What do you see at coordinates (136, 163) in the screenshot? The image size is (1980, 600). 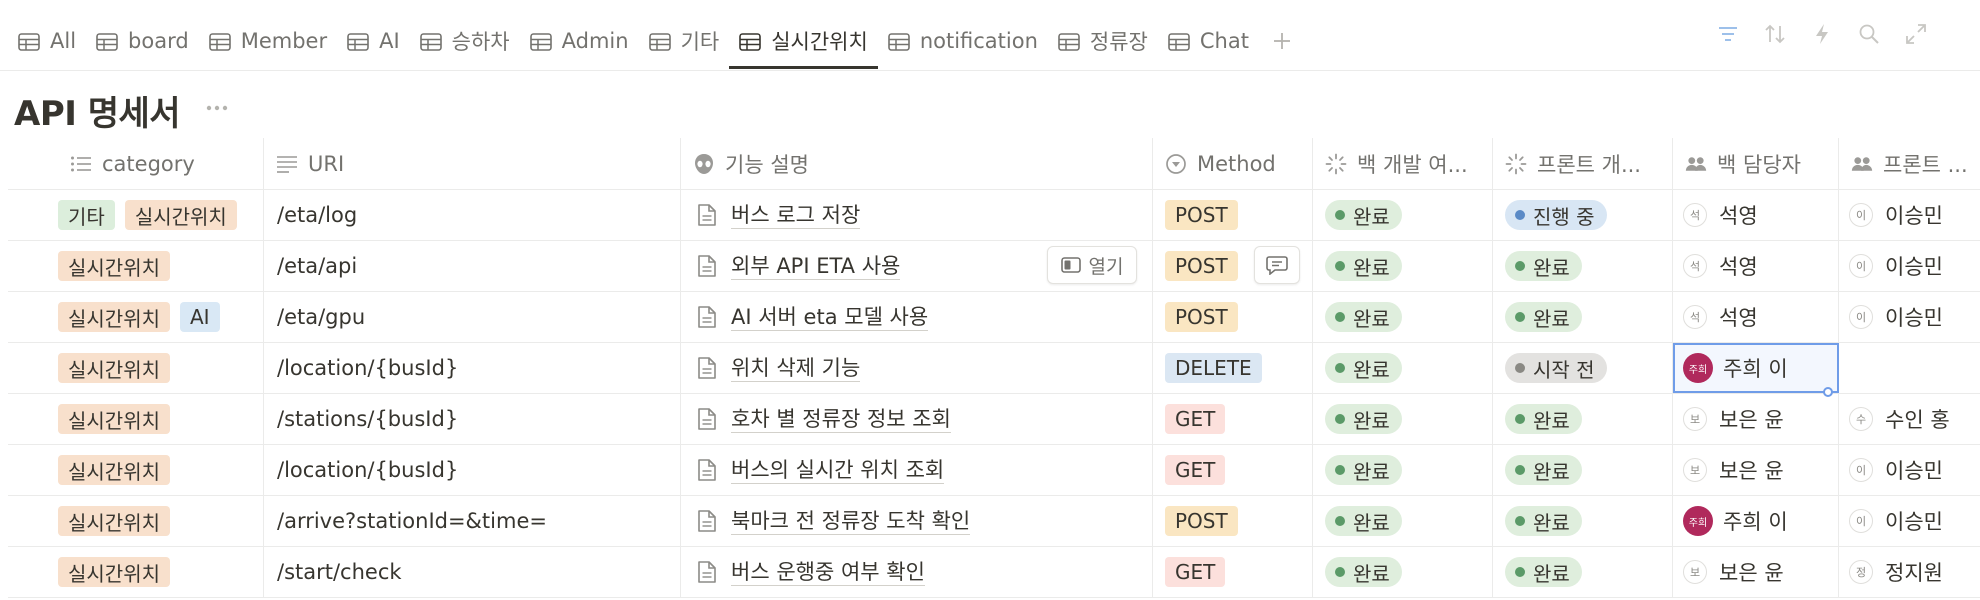 I see `column-header: category` at bounding box center [136, 163].